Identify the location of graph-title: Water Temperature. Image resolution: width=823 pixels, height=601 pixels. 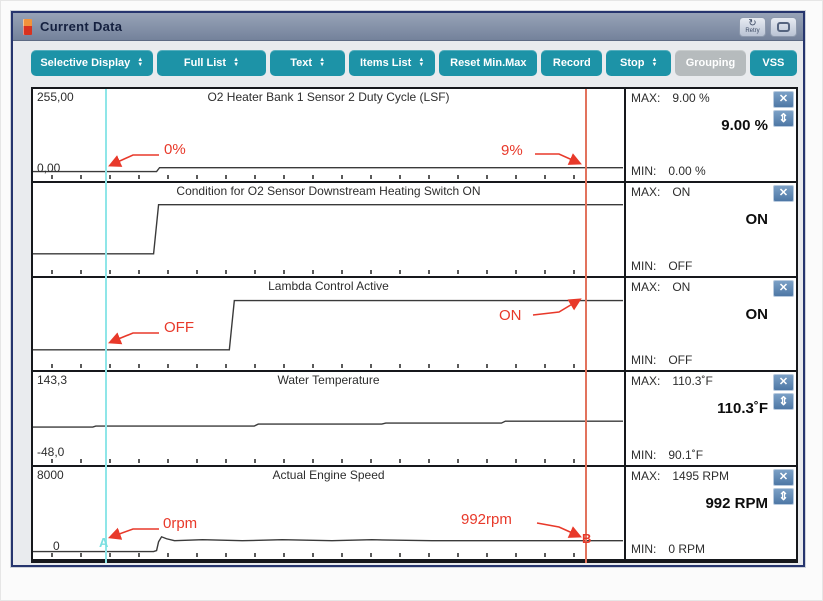
(328, 380).